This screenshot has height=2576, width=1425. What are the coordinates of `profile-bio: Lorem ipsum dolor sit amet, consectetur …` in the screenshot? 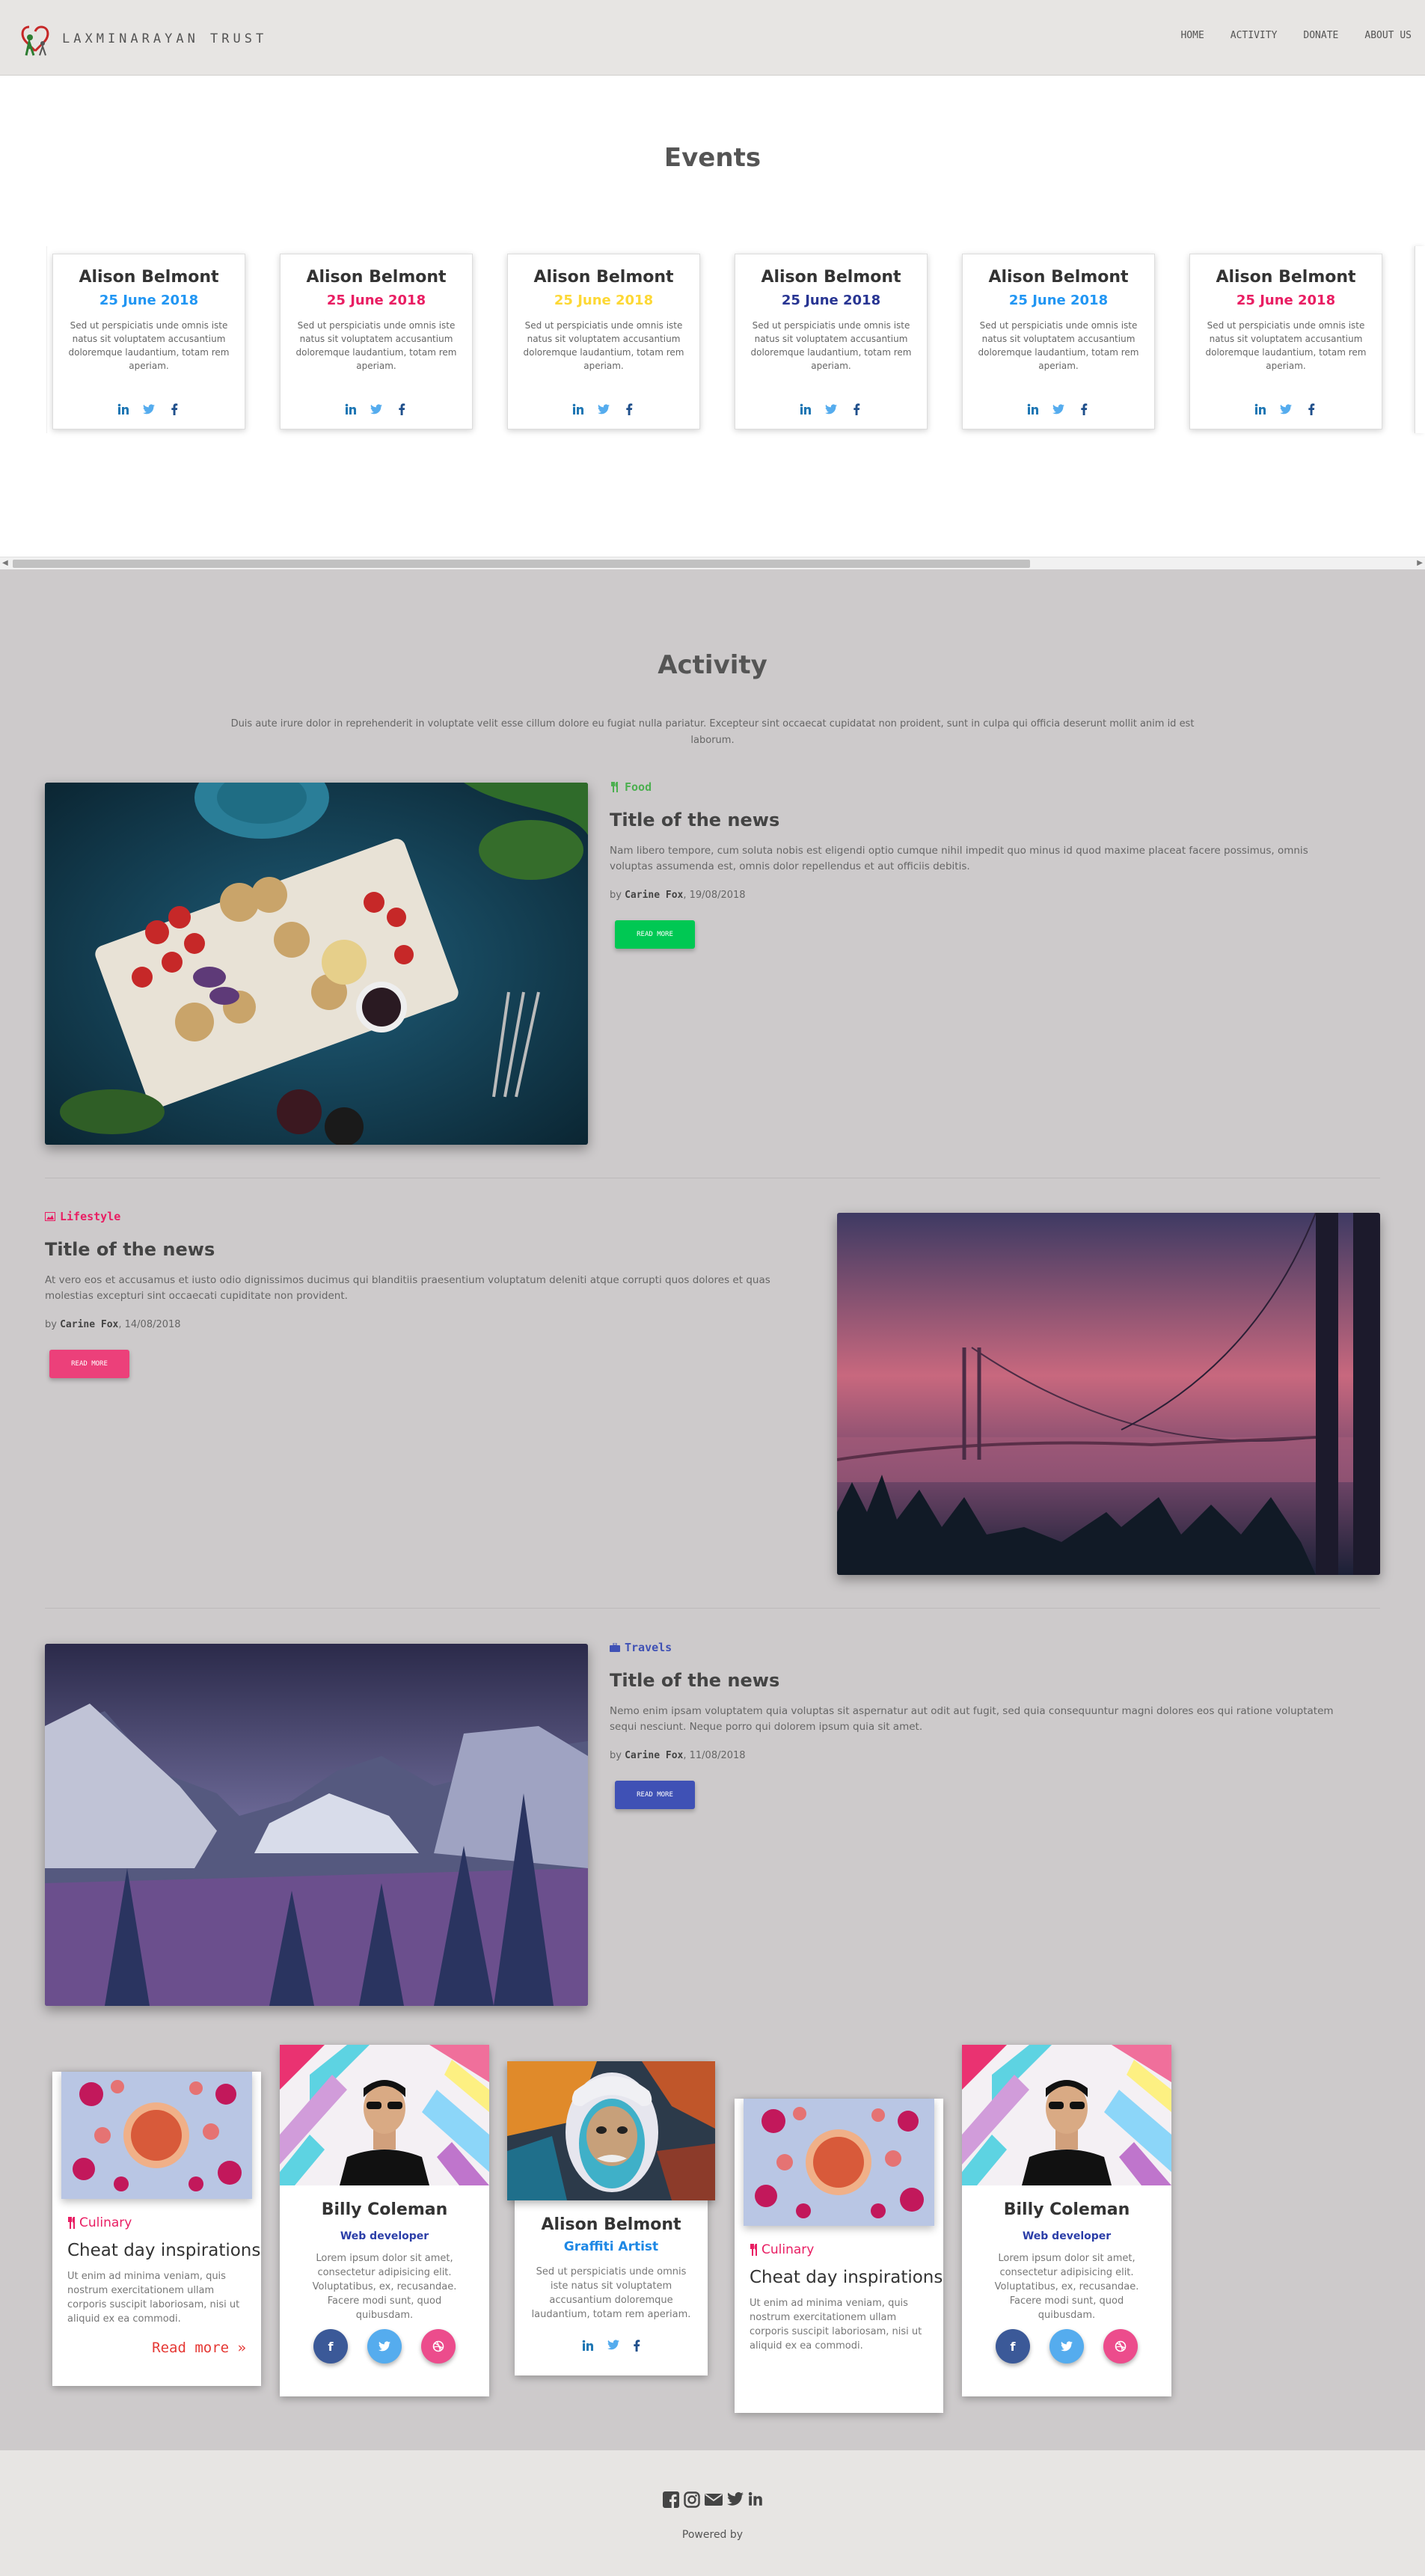 It's located at (1066, 2287).